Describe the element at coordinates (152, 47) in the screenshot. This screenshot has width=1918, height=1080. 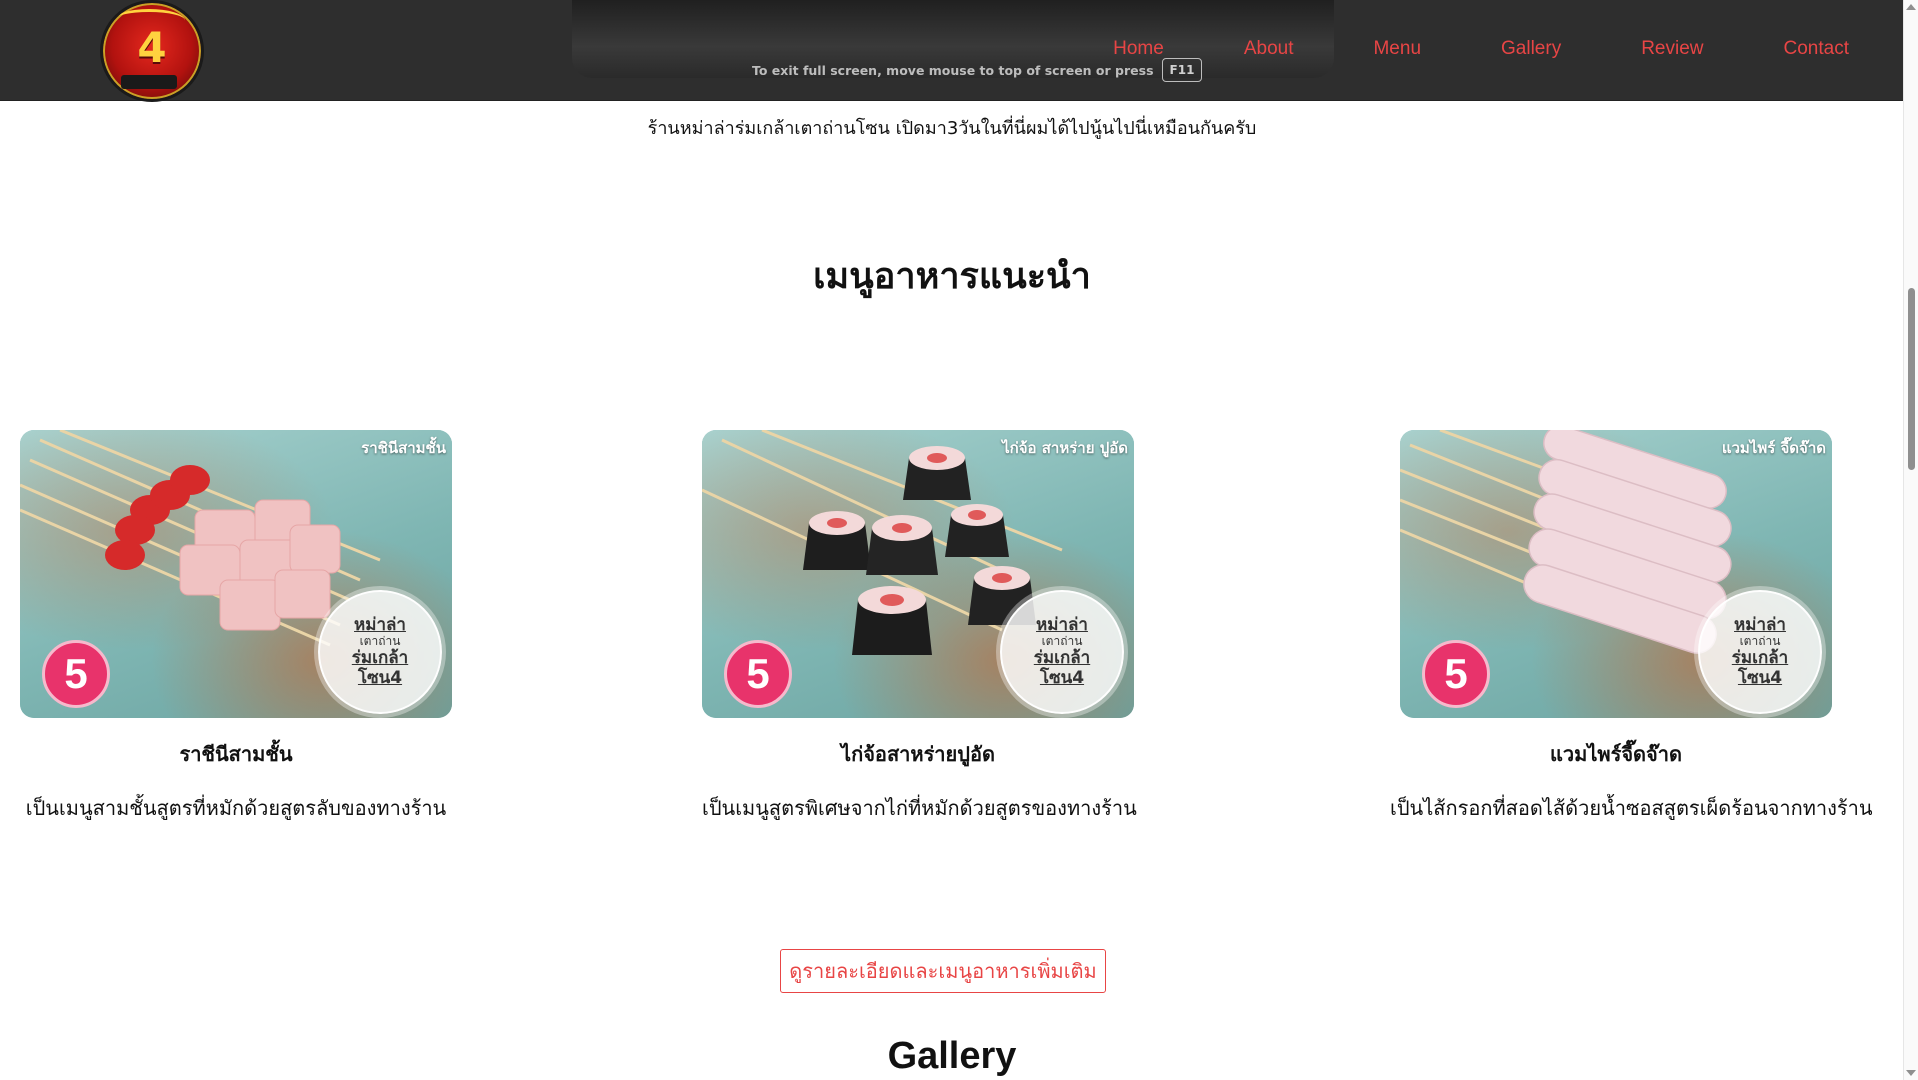
I see `logo-number: 4` at that location.